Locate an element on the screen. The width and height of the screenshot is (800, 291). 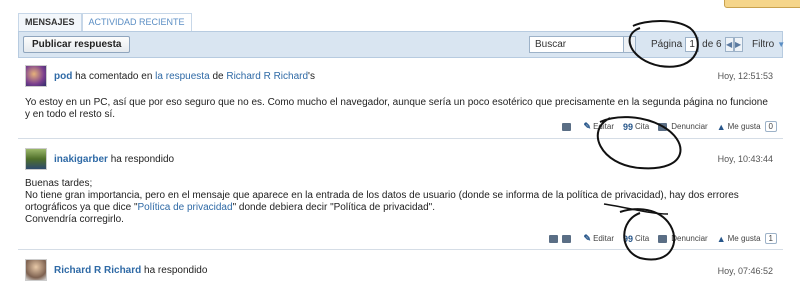
post-header: Richard R Richard ha respondido is located at coordinates (116, 270).